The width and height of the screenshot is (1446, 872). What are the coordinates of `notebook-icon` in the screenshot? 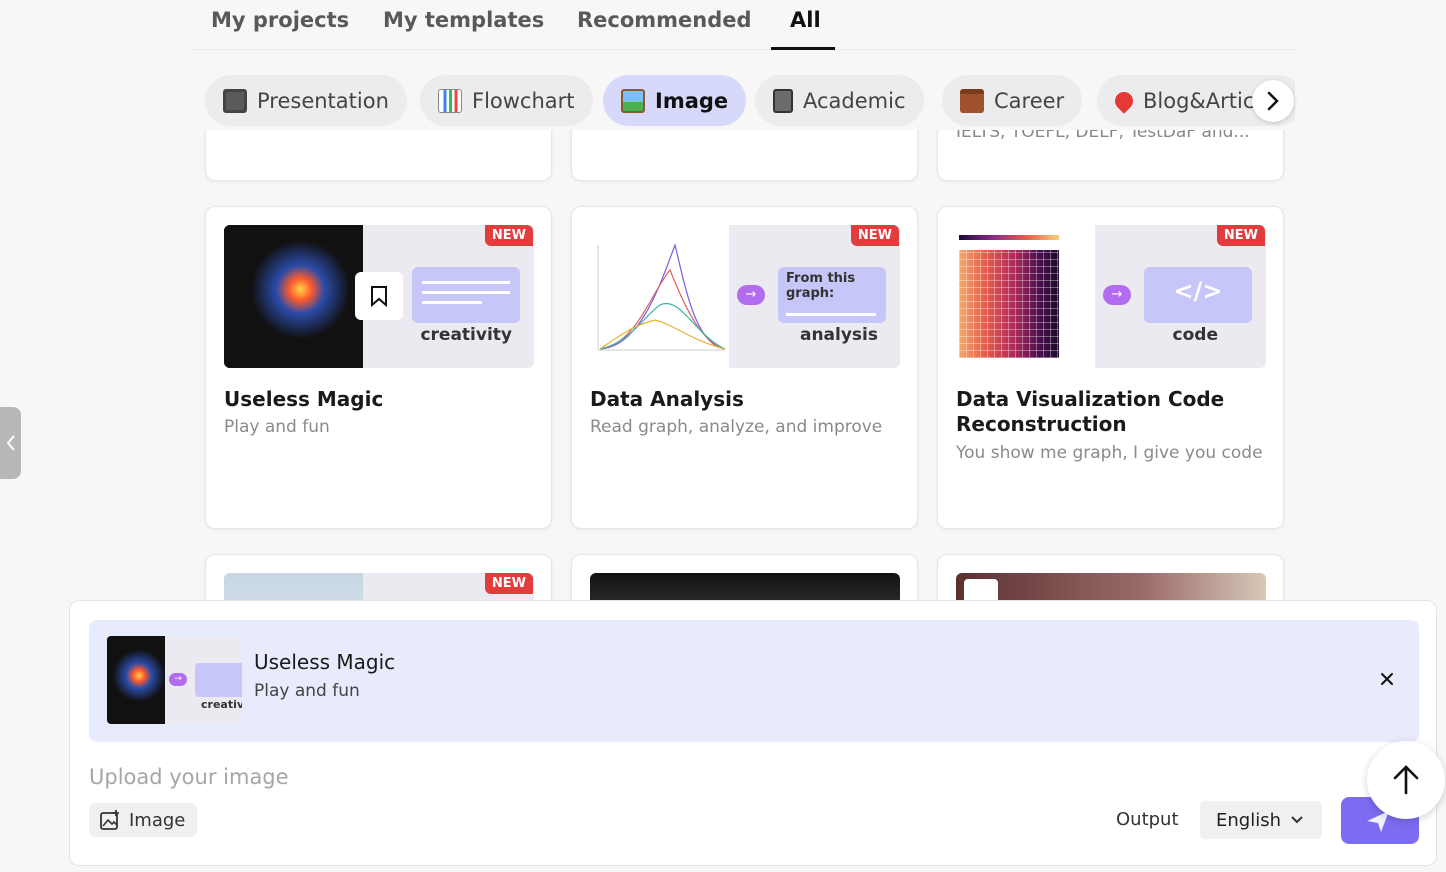 It's located at (783, 100).